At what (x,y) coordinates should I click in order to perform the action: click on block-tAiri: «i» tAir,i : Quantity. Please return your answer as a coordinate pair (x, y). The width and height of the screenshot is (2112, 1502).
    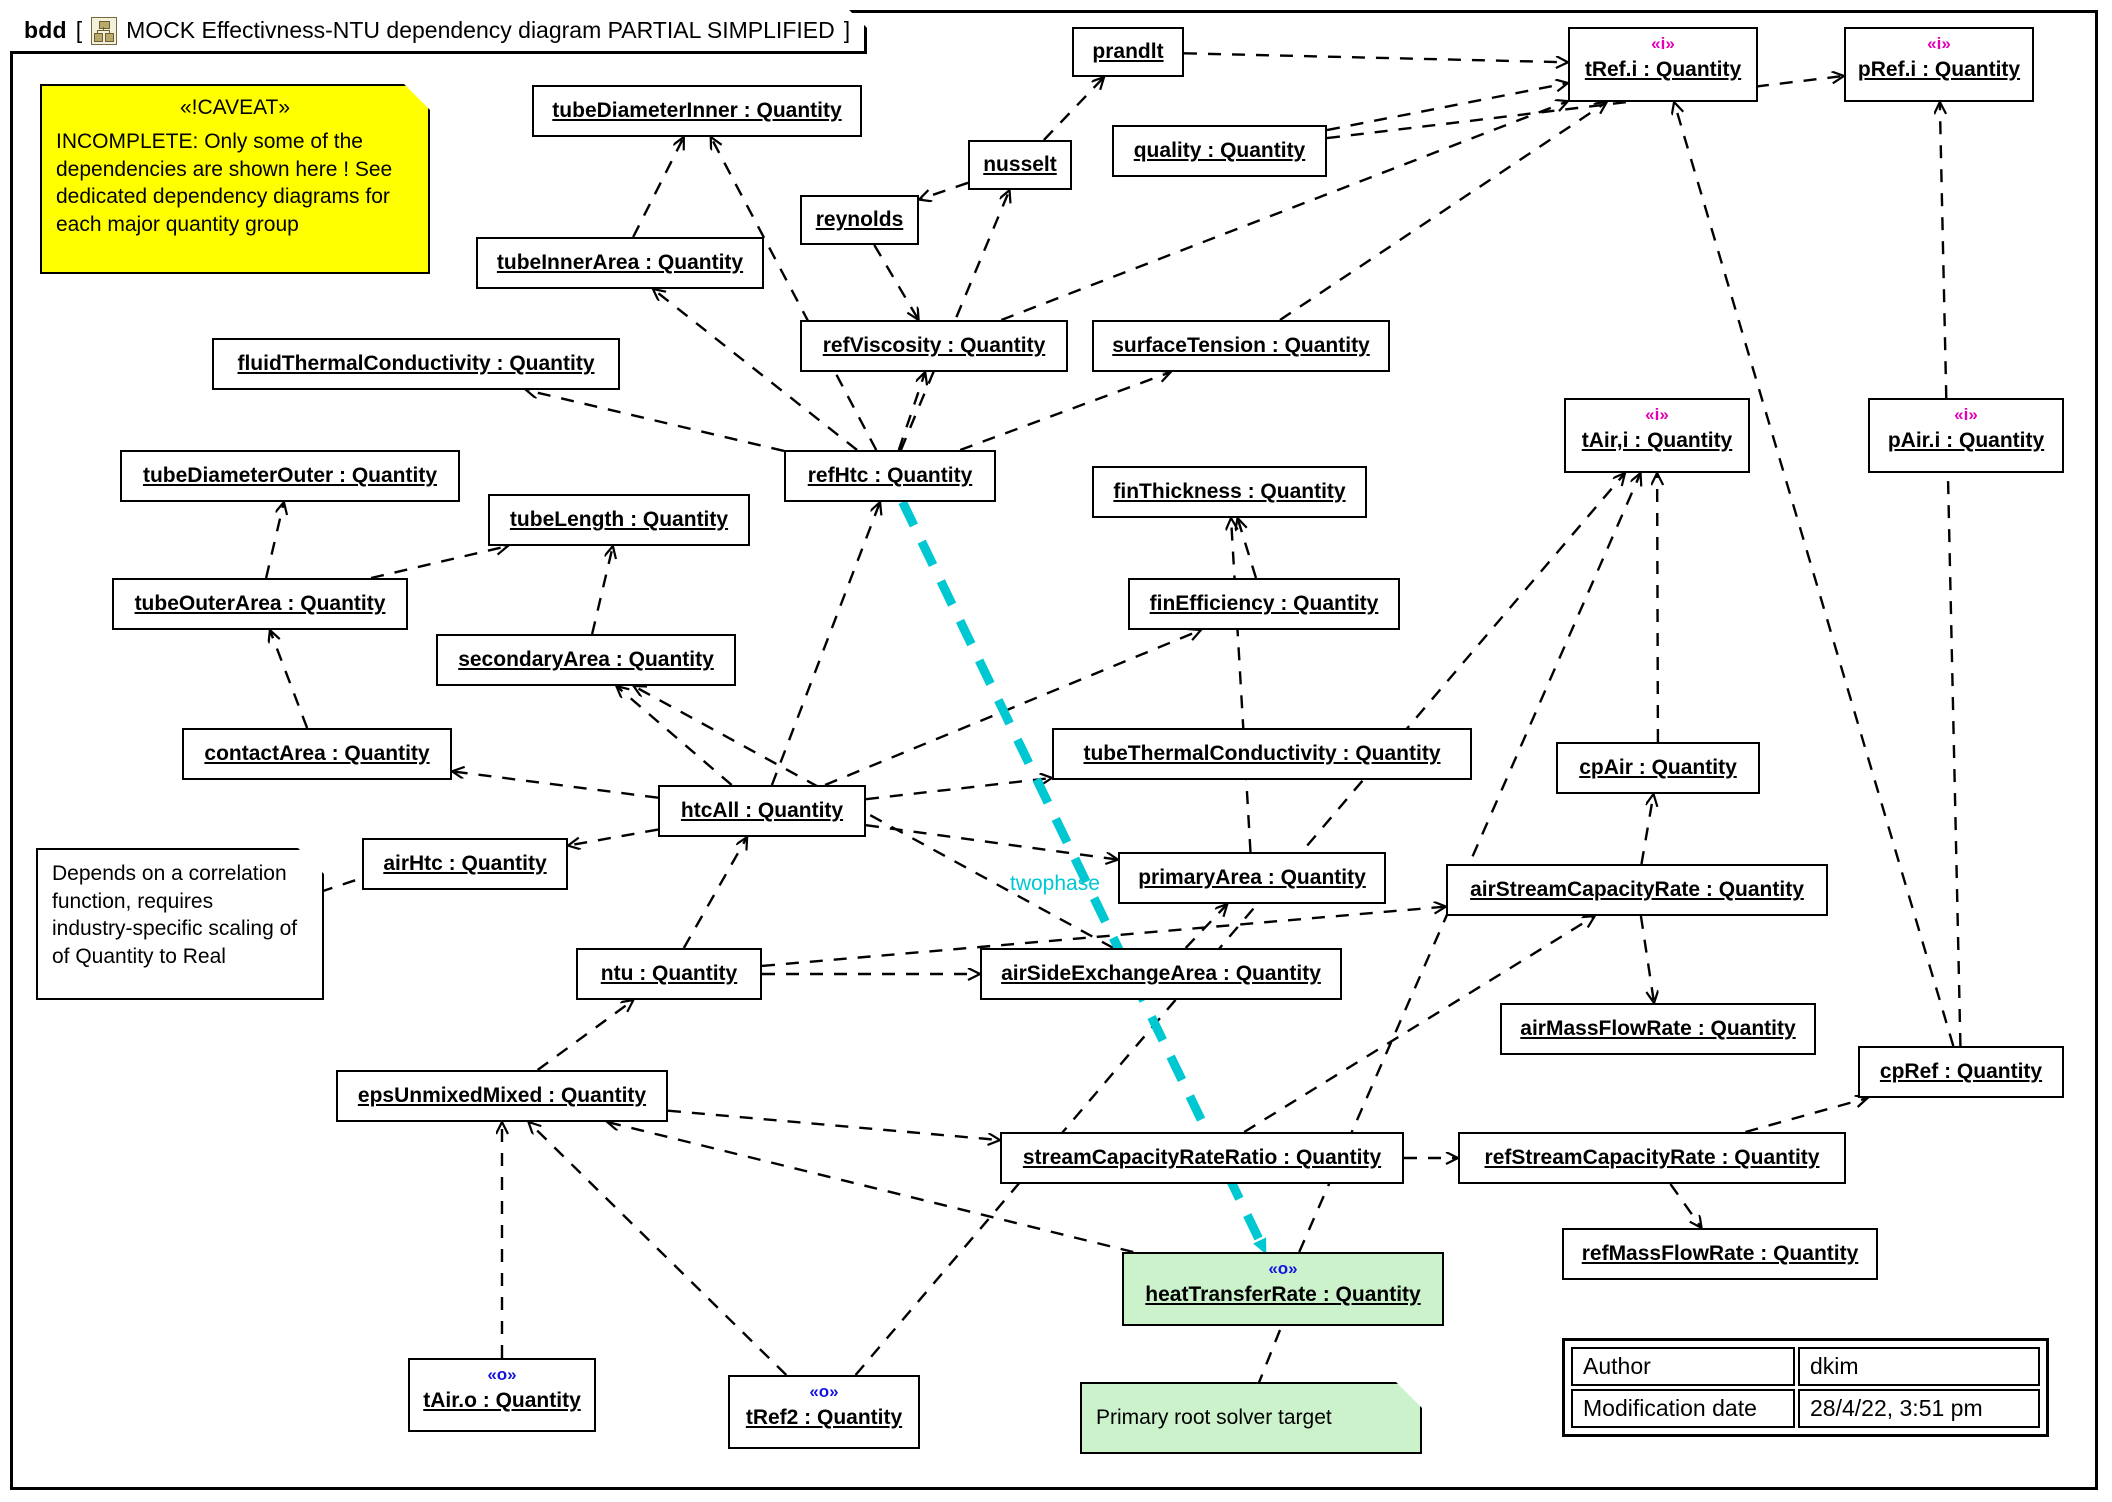
    Looking at the image, I should click on (1657, 435).